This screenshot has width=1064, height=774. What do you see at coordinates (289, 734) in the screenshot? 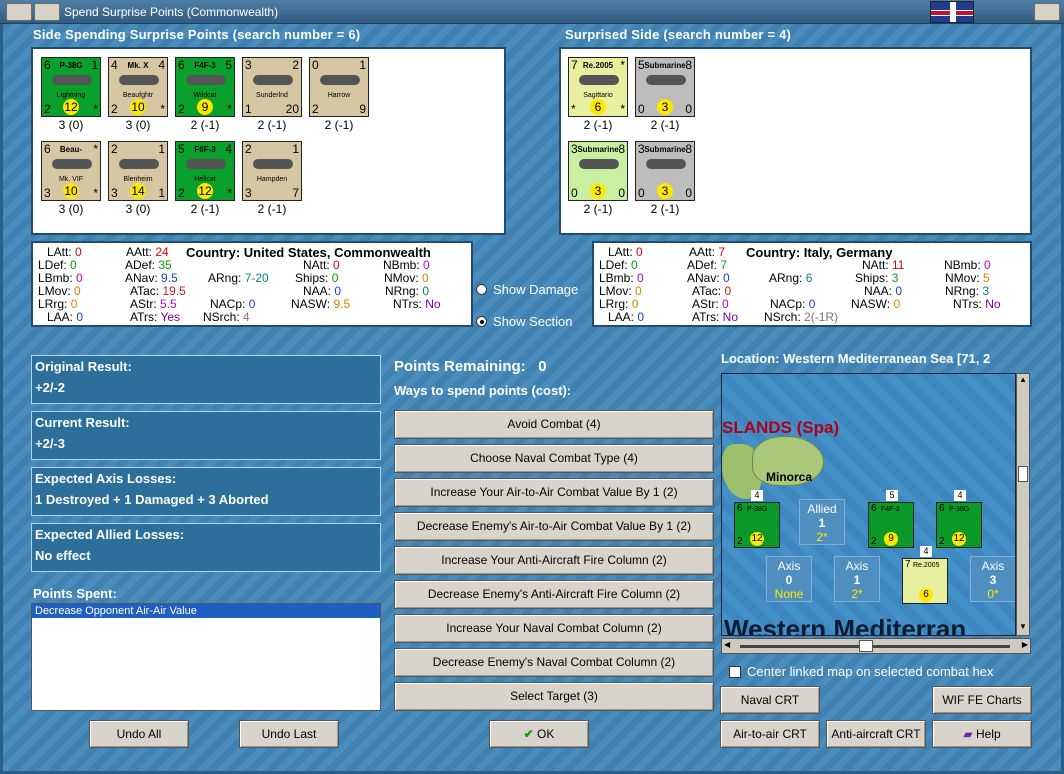
I see `undo-last-button: Undo Last` at bounding box center [289, 734].